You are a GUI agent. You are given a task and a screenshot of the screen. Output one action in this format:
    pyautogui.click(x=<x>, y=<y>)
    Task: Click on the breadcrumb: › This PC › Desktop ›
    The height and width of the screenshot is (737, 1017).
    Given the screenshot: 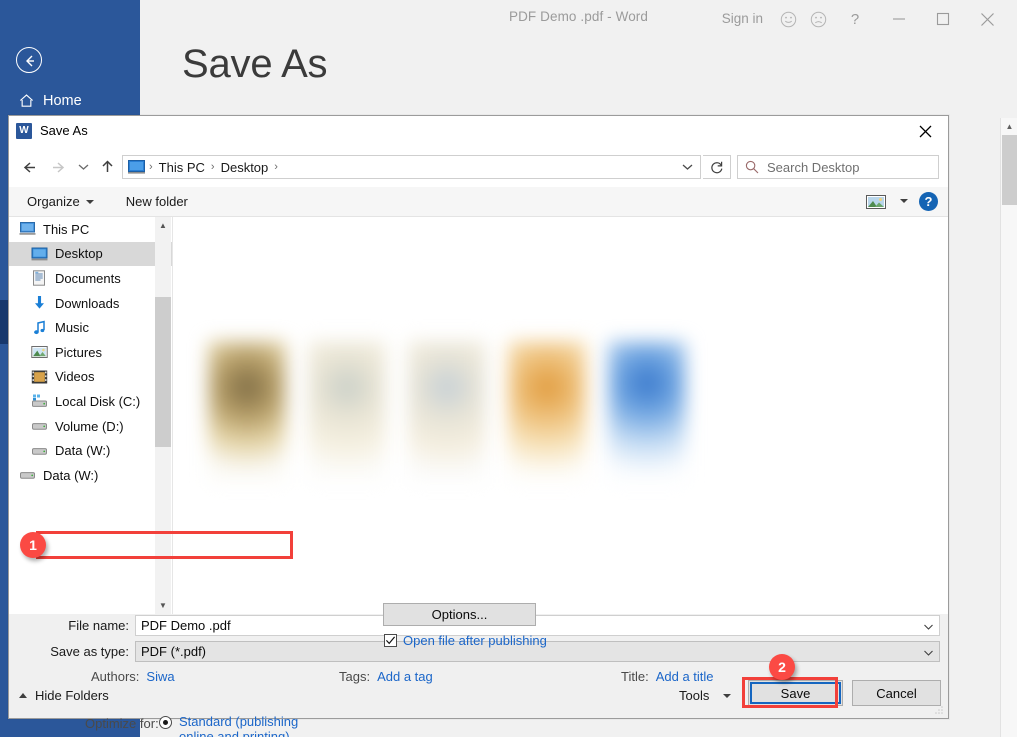 What is the action you would take?
    pyautogui.click(x=411, y=167)
    